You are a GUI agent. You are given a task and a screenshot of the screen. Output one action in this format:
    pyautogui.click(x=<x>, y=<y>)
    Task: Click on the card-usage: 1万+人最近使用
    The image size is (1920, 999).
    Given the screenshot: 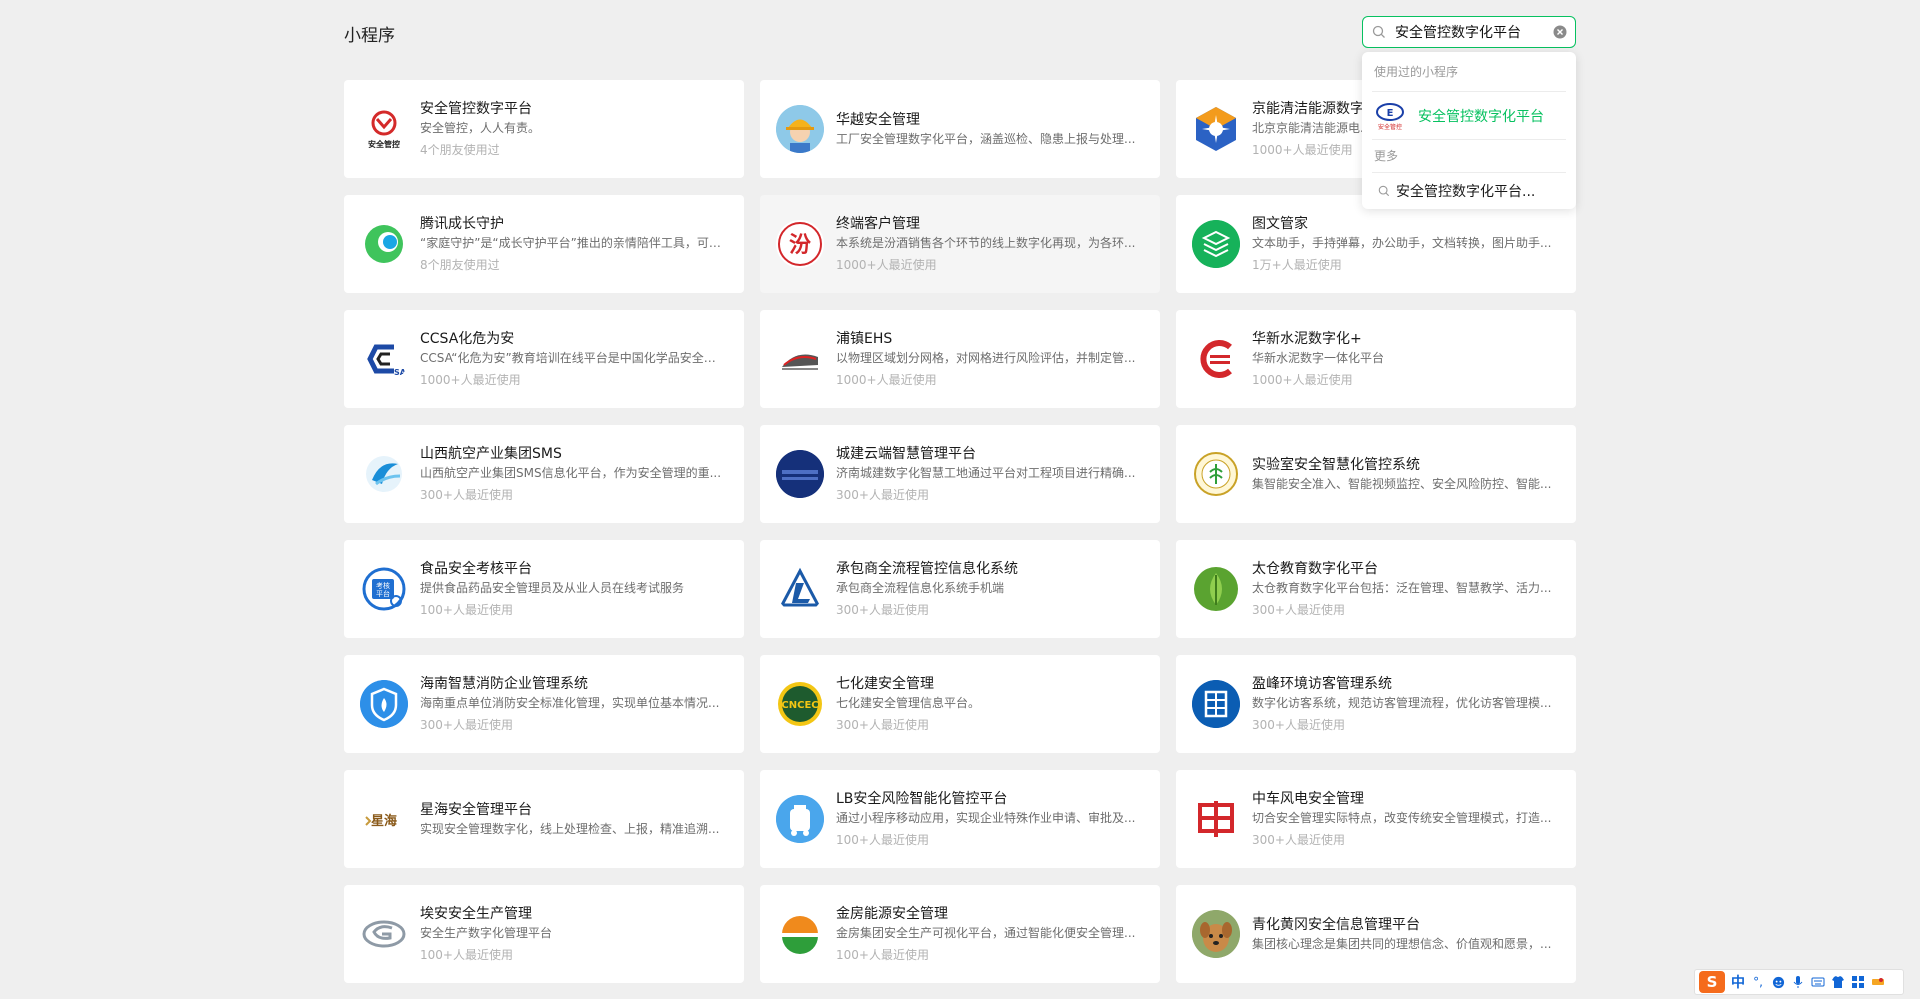 What is the action you would take?
    pyautogui.click(x=1297, y=264)
    